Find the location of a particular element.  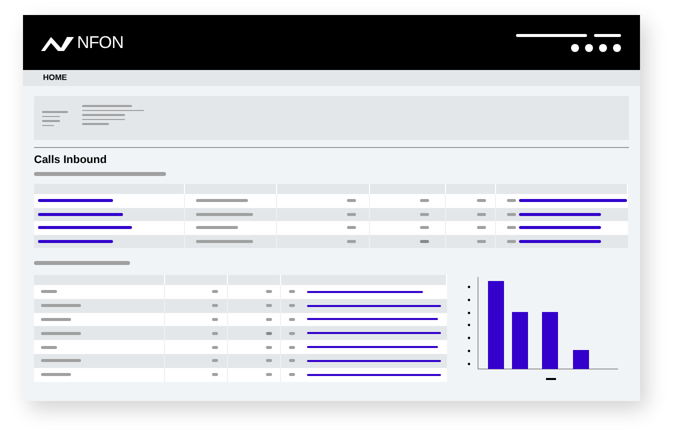

section-title: Calls Inbound is located at coordinates (71, 160).